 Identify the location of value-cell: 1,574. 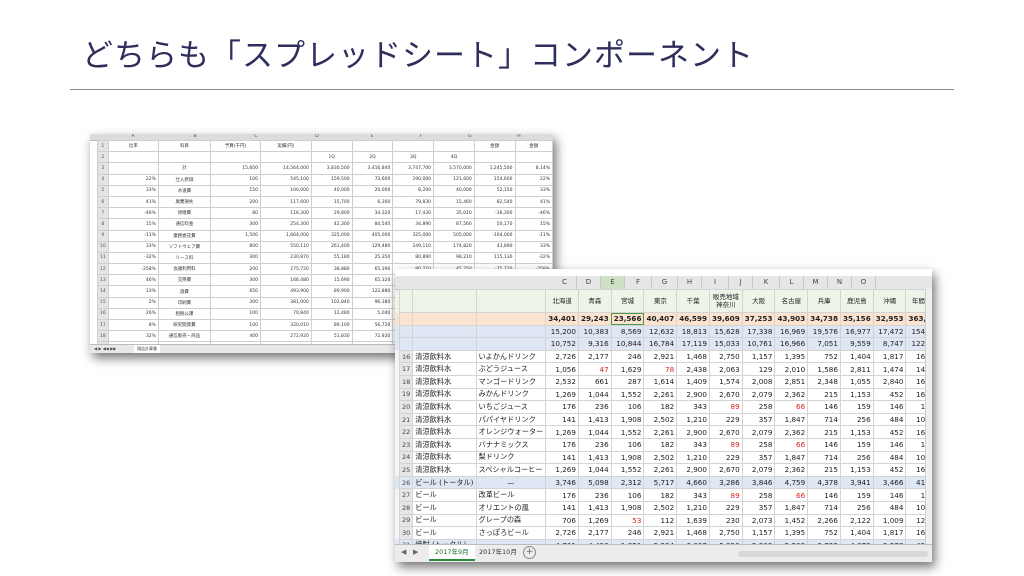
(725, 381).